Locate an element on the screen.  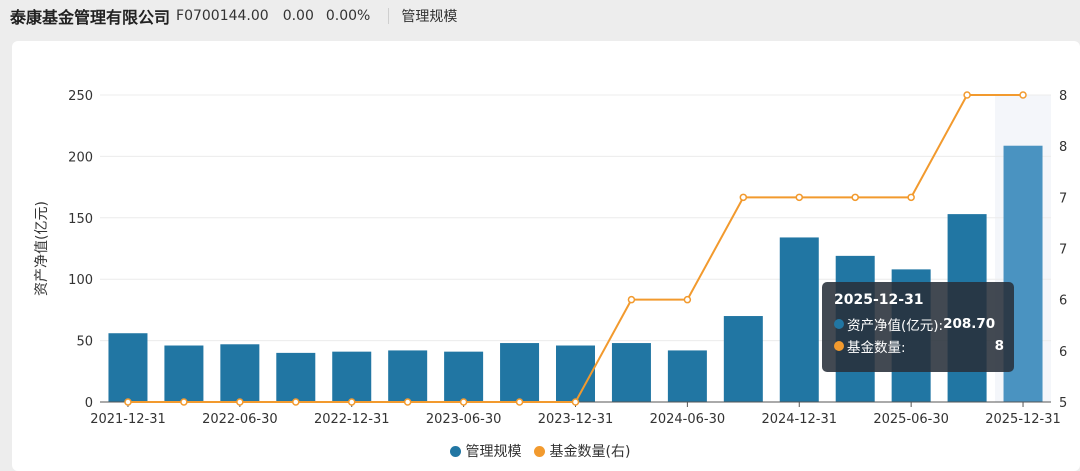
legend-item-bar: 管理规模 is located at coordinates (485, 451).